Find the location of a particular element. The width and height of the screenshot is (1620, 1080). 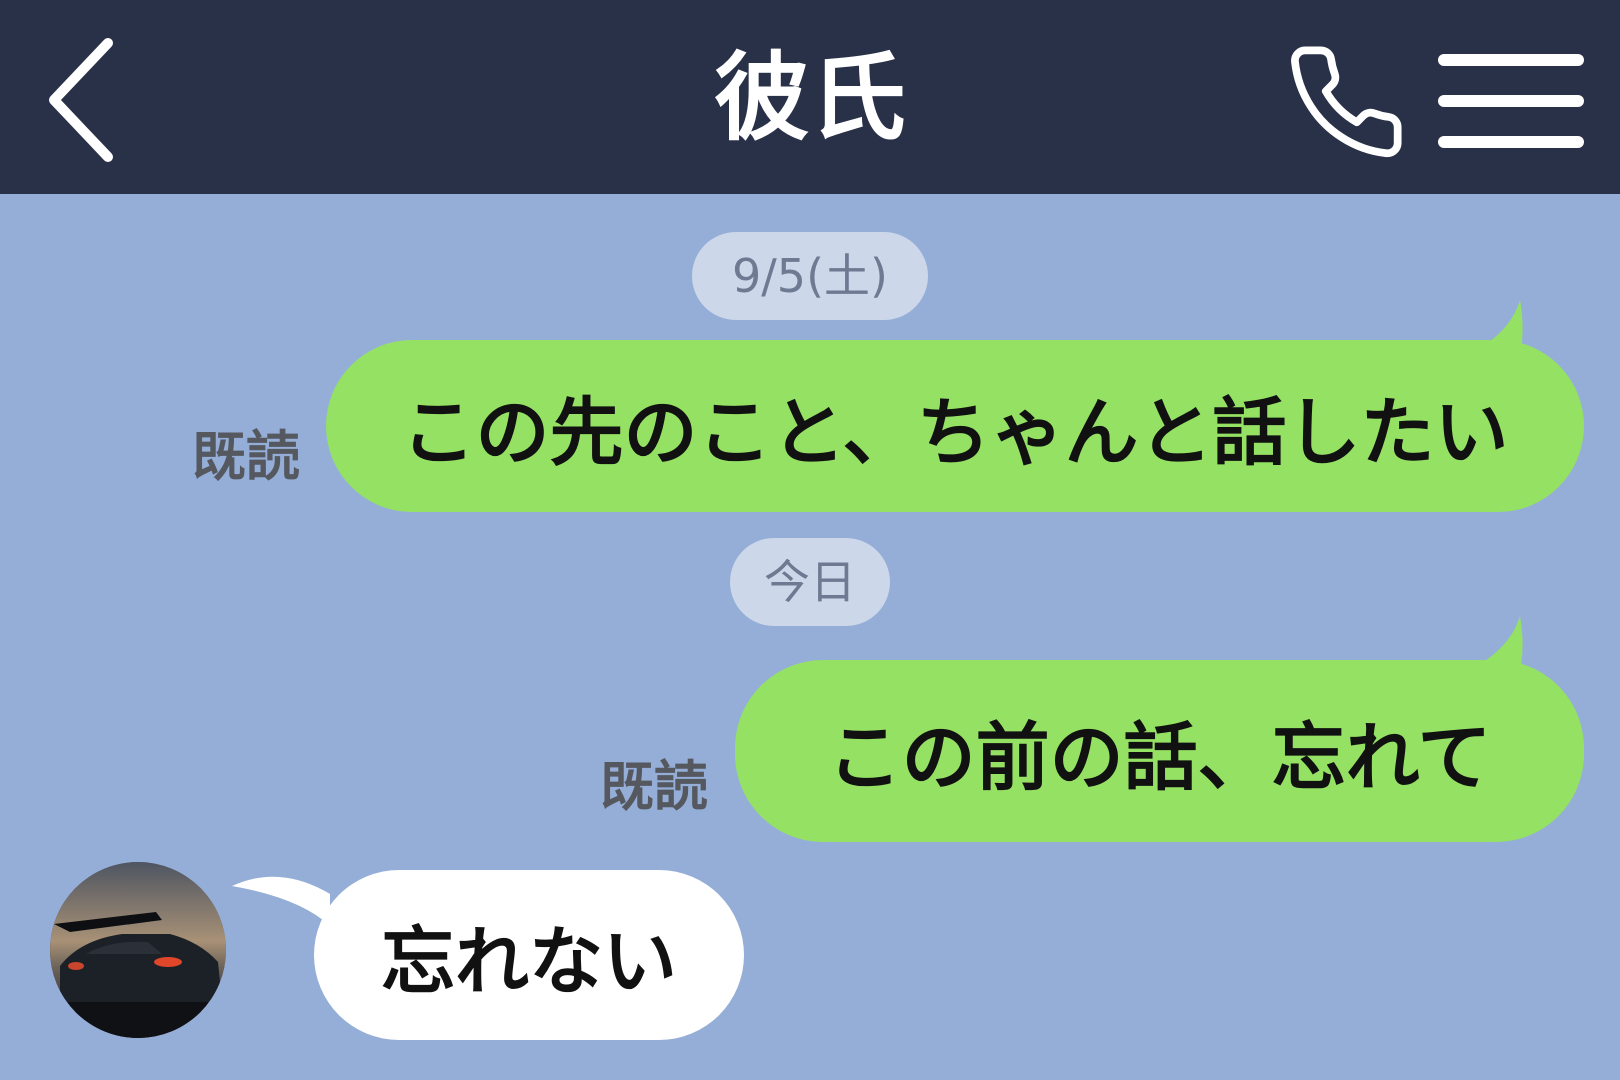

phone-icon is located at coordinates (1346, 102).